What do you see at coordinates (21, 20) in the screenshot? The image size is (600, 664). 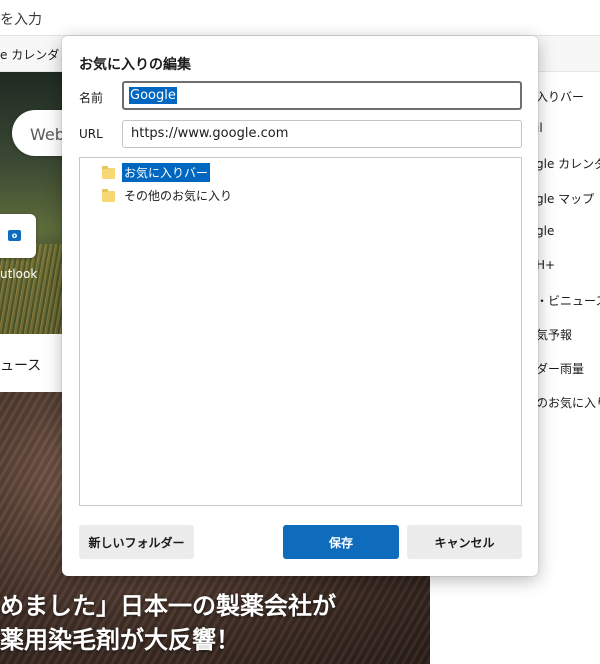 I see `address-bar-placeholder: を入力` at bounding box center [21, 20].